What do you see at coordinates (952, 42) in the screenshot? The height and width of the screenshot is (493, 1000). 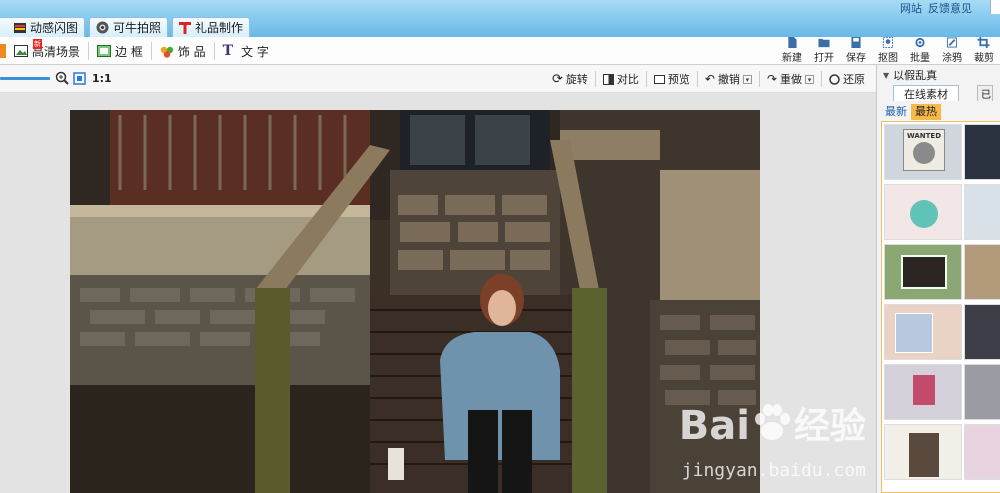 I see `doodle-icon` at bounding box center [952, 42].